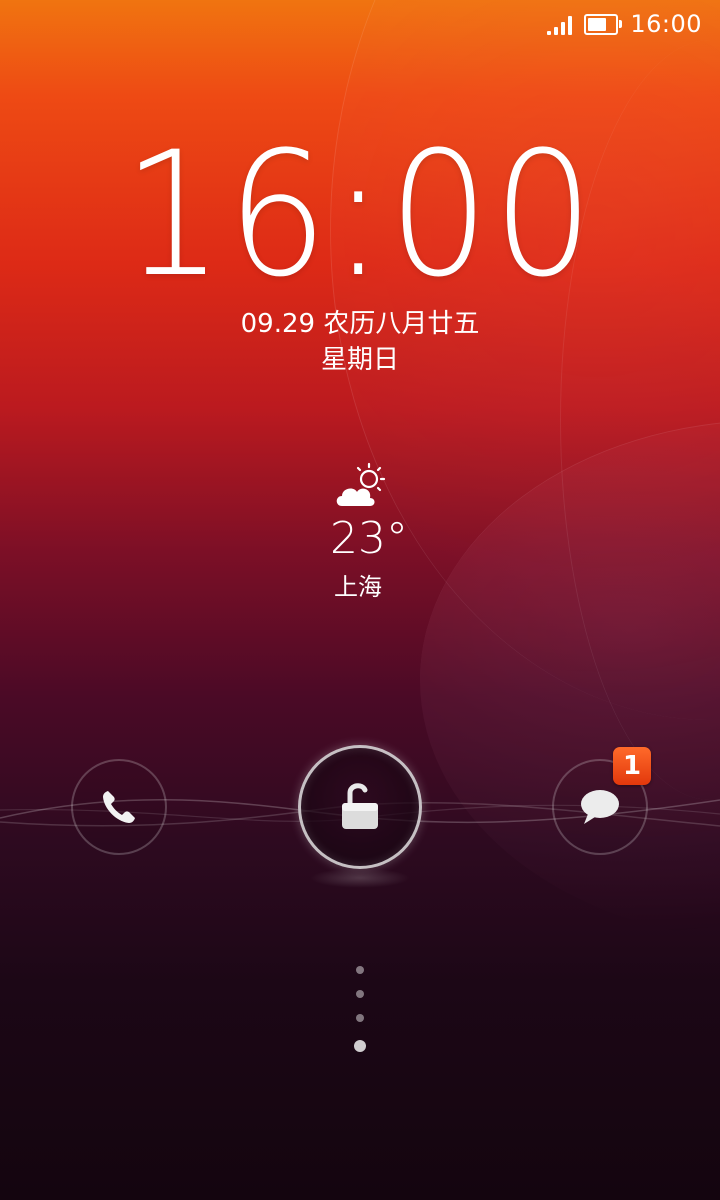  Describe the element at coordinates (666, 24) in the screenshot. I see `status-time: 16:00` at that location.